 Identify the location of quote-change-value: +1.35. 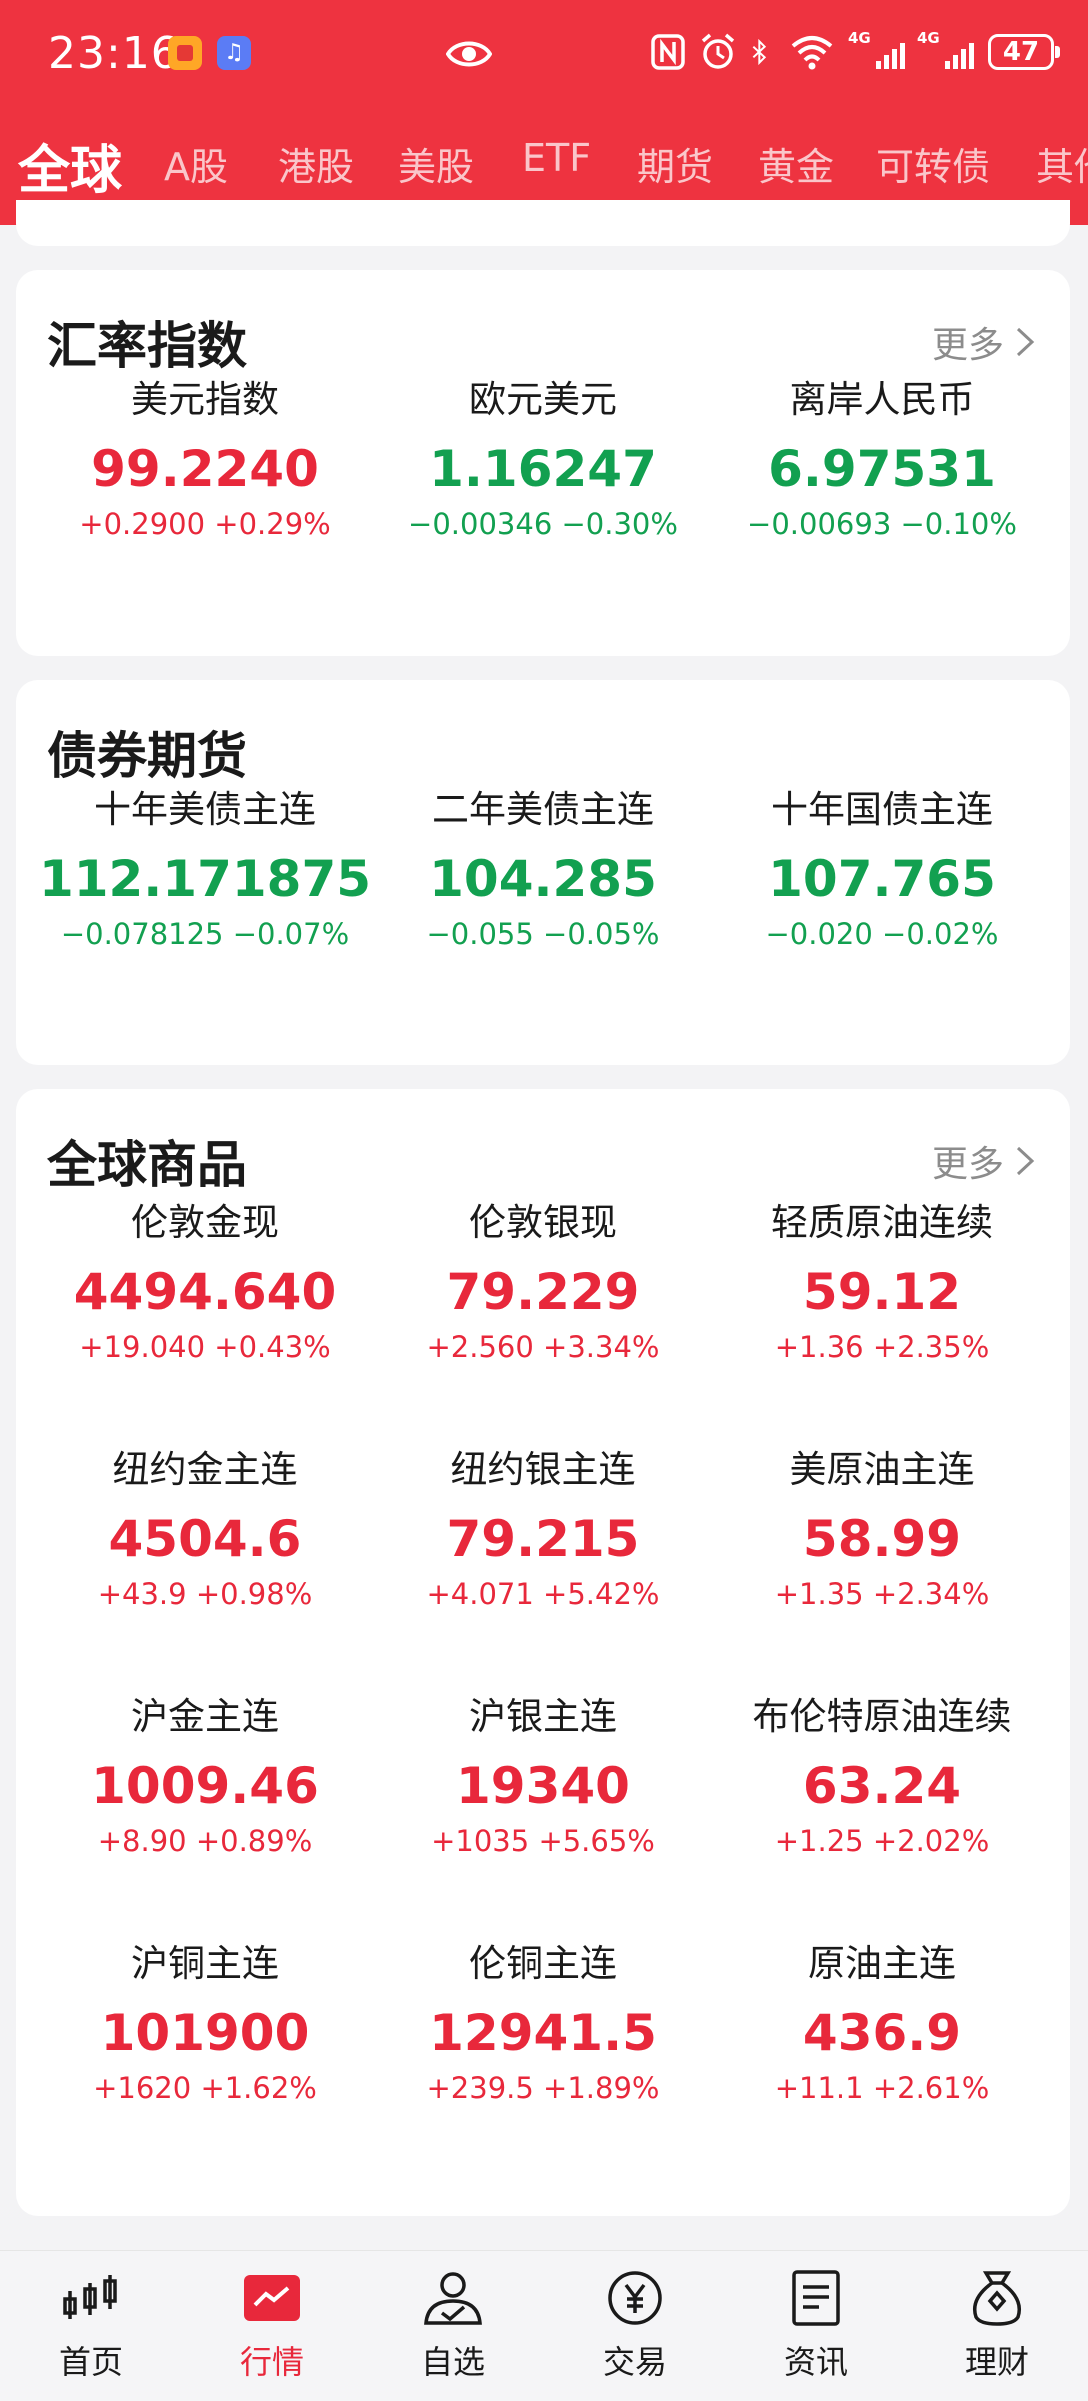
(819, 1594).